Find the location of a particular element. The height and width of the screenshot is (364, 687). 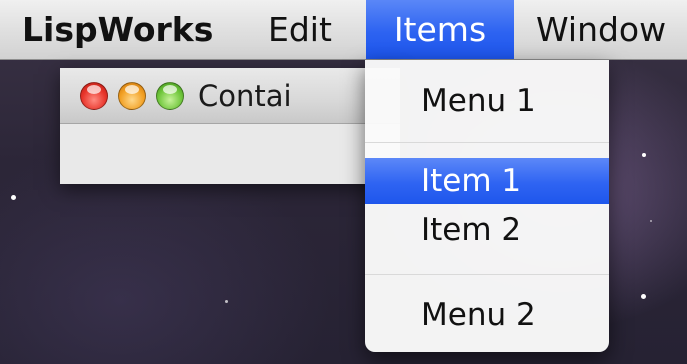

menu-item-item-1: Item 1 is located at coordinates (487, 181).